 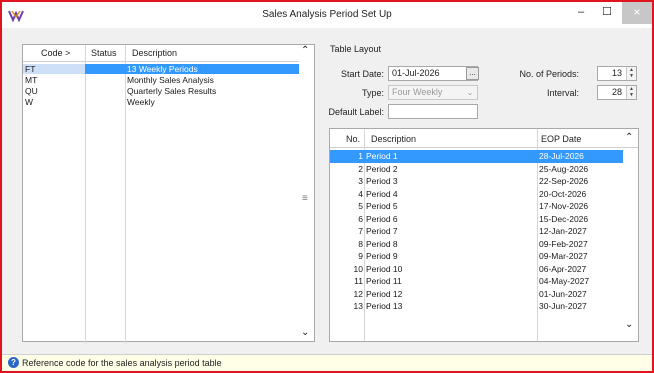 I want to click on no-of-periods-label: No. of Periods:, so click(x=549, y=74).